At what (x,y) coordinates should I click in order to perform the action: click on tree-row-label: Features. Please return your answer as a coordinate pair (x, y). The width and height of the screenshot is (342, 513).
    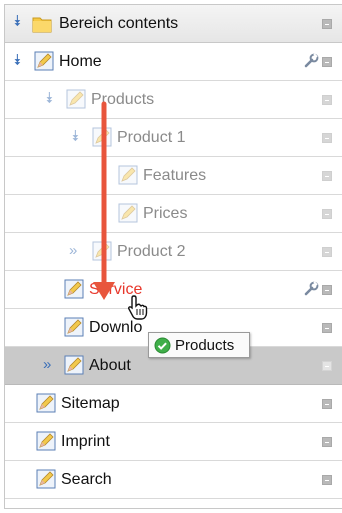
    Looking at the image, I should click on (175, 175).